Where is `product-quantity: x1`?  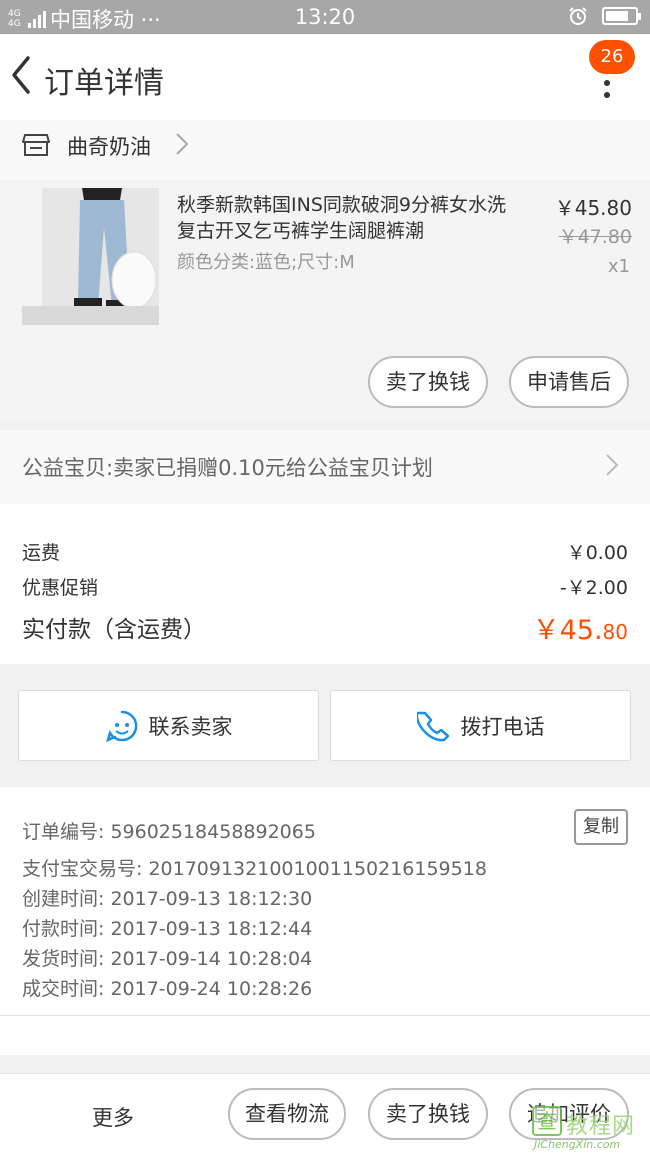
product-quantity: x1 is located at coordinates (618, 266).